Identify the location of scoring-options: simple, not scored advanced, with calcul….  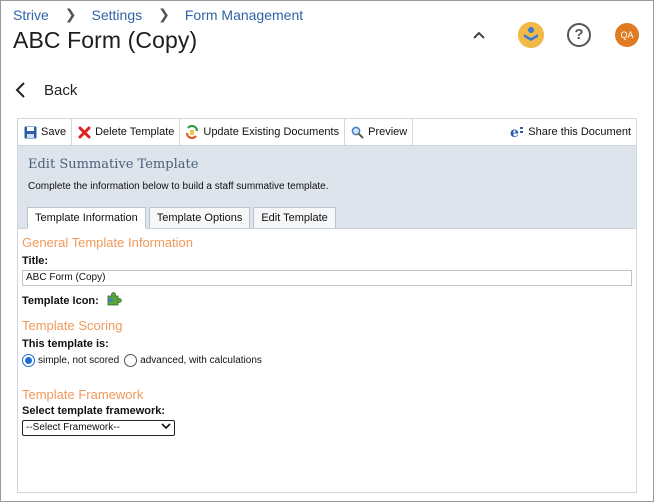
(327, 360).